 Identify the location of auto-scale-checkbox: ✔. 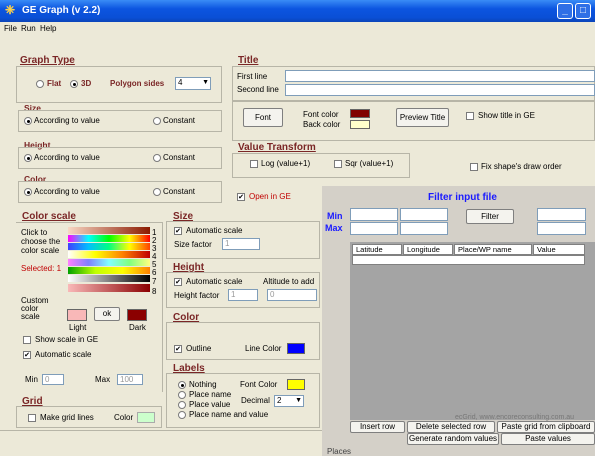
(27, 355).